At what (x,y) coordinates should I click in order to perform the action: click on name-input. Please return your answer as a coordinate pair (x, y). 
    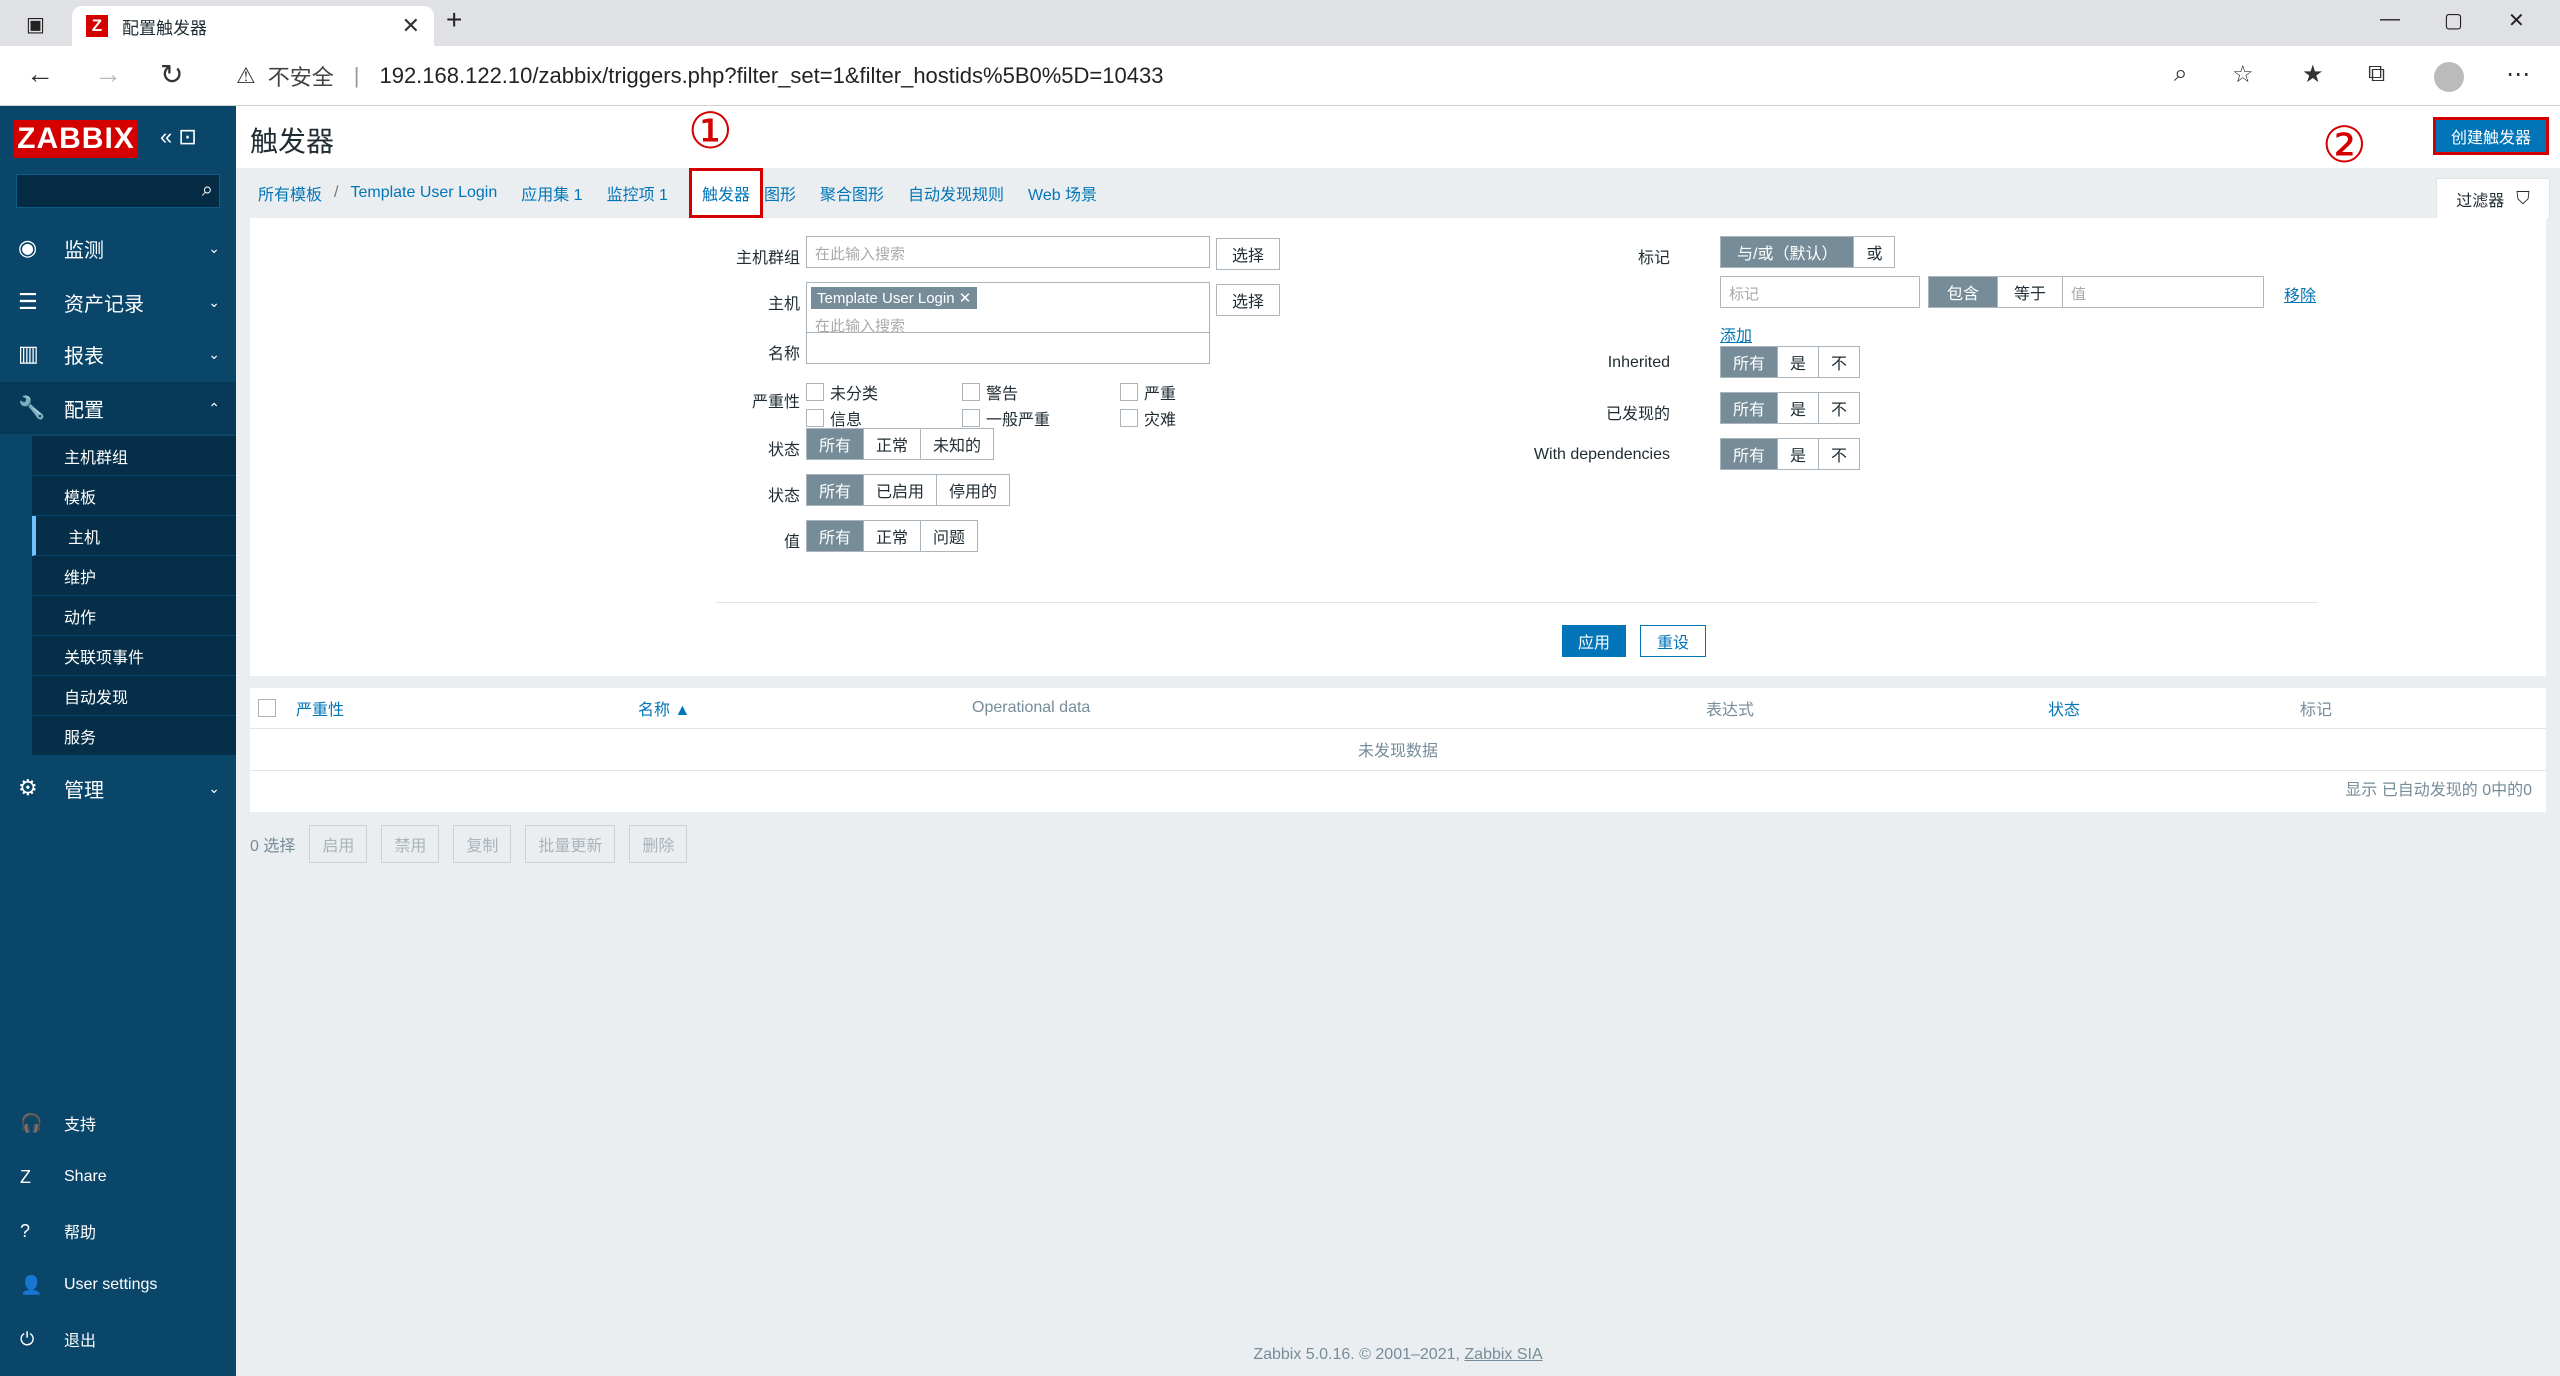
    Looking at the image, I should click on (1008, 348).